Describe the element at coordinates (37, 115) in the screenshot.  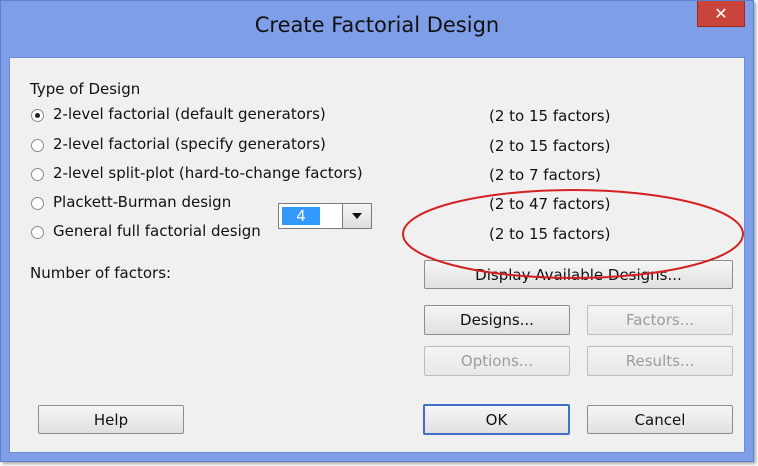
I see `radio-default-generators` at that location.